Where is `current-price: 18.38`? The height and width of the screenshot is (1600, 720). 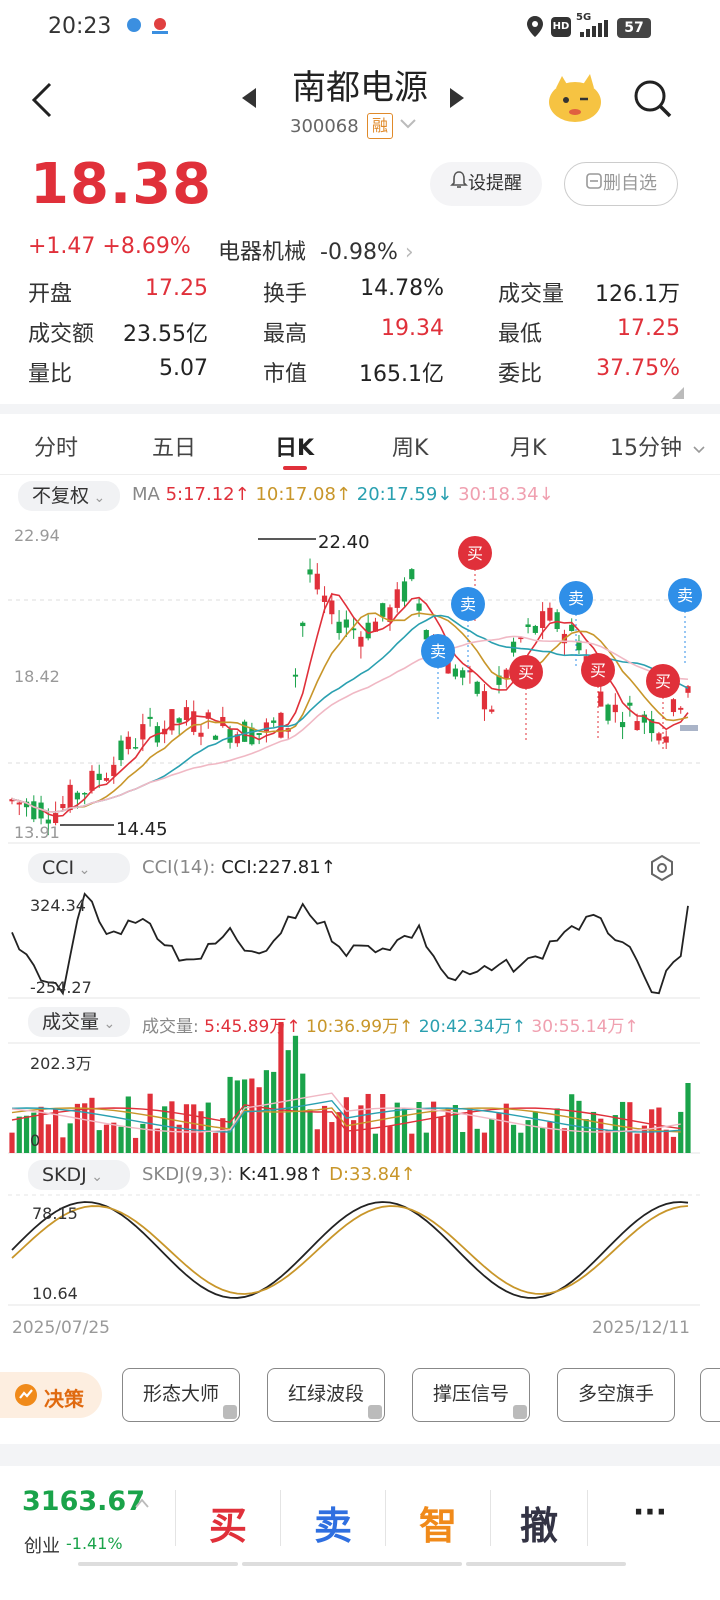
current-price: 18.38 is located at coordinates (121, 184).